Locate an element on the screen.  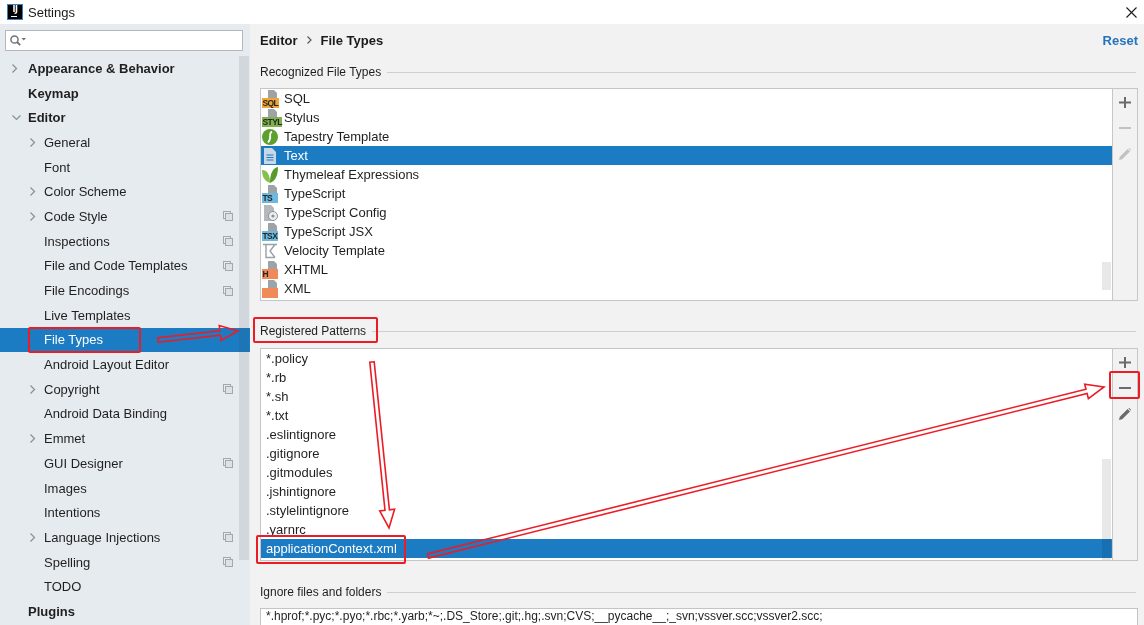
leaf-icon is located at coordinates (270, 174).